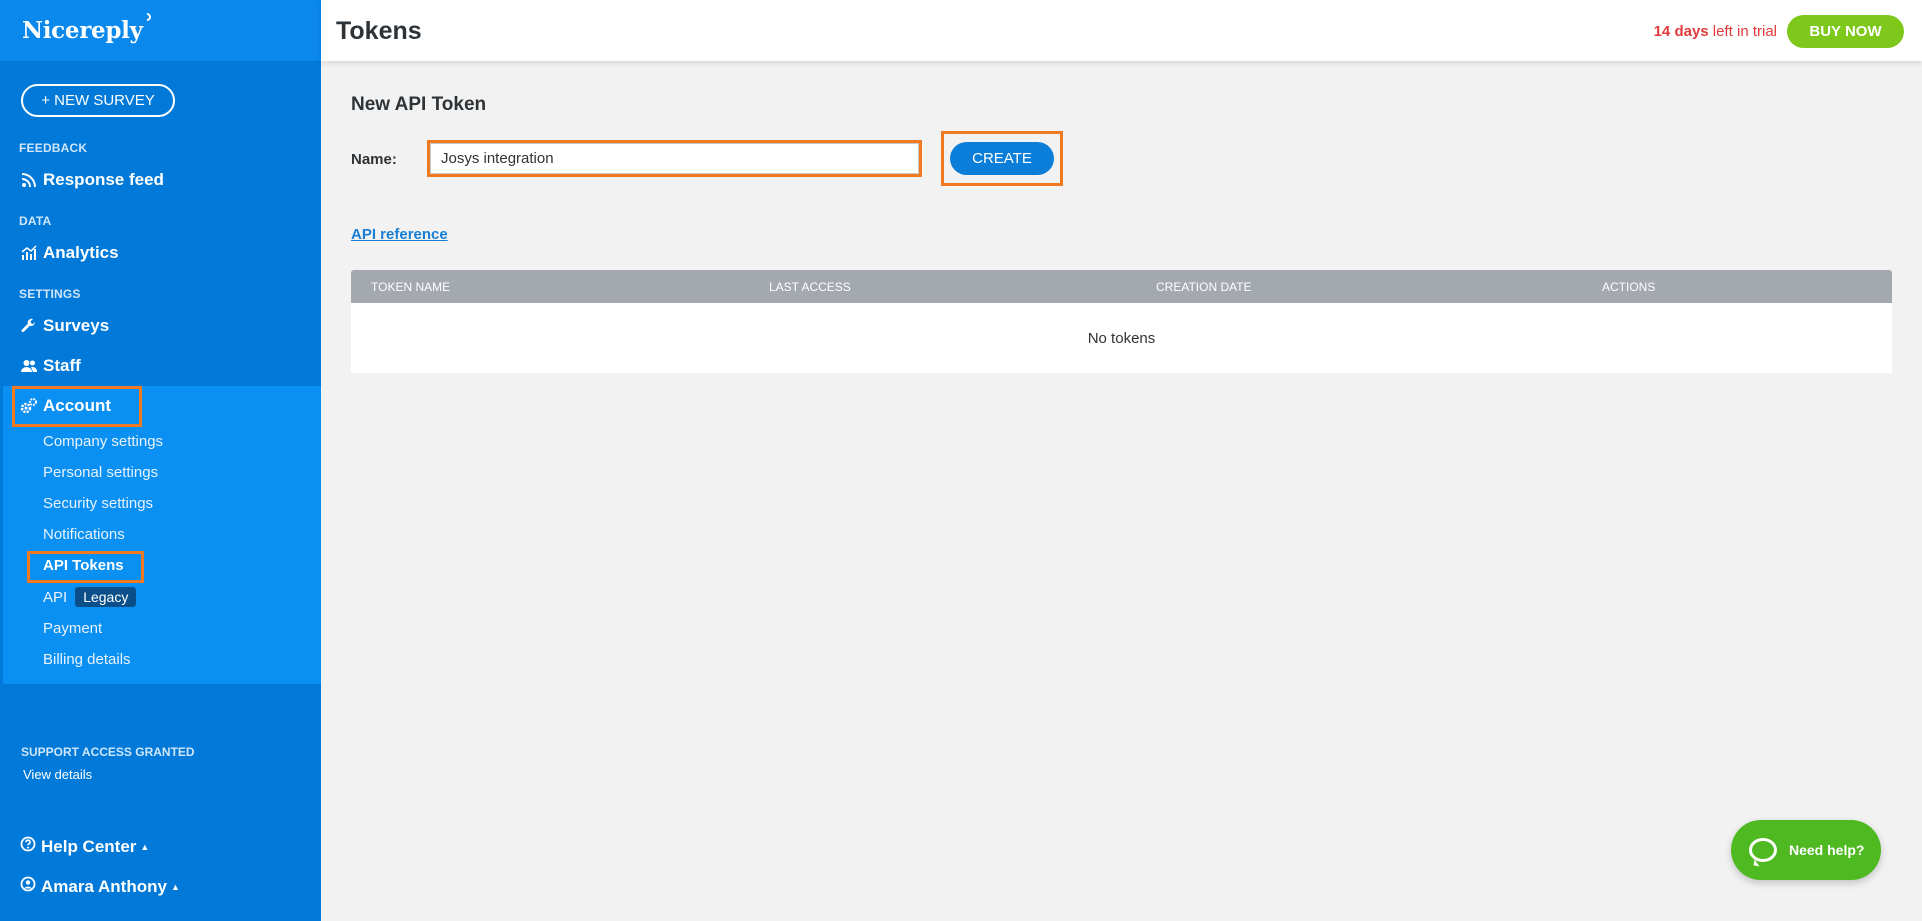 The image size is (1922, 921). I want to click on nav-response-feed: Response feed, so click(92, 180).